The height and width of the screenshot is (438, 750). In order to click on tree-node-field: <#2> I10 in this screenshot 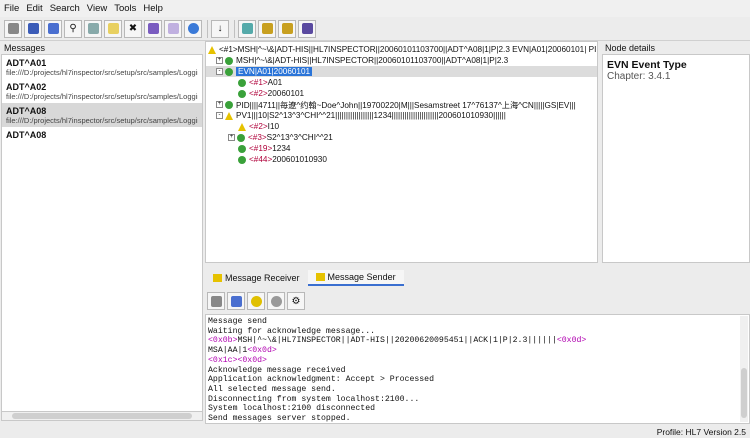, I will do `click(258, 126)`.